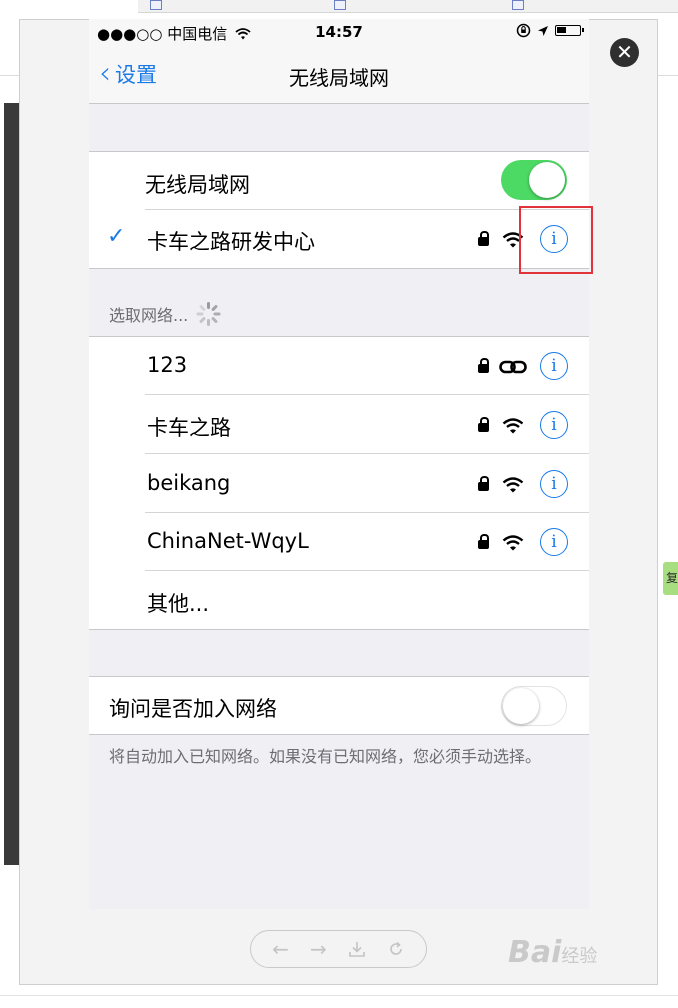  Describe the element at coordinates (339, 542) in the screenshot. I see `network-row: ChinaNet-WqyL i` at that location.